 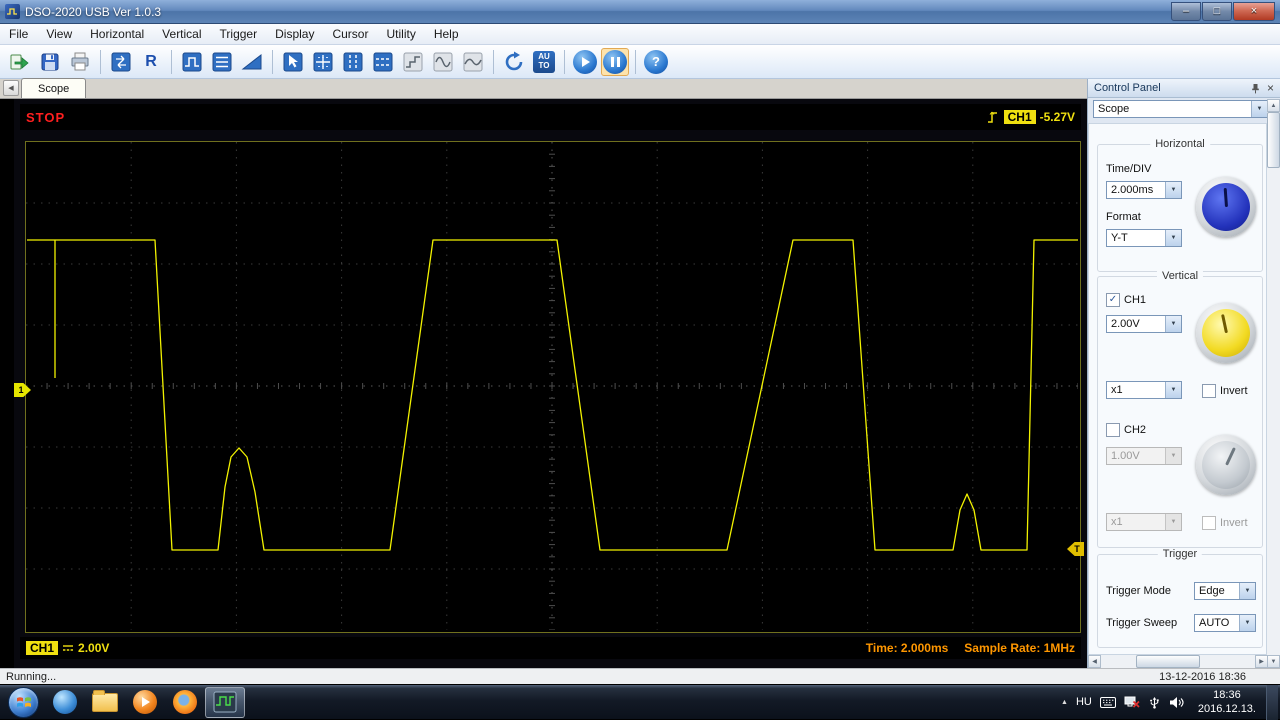 I want to click on maximize-button: □, so click(x=1217, y=11).